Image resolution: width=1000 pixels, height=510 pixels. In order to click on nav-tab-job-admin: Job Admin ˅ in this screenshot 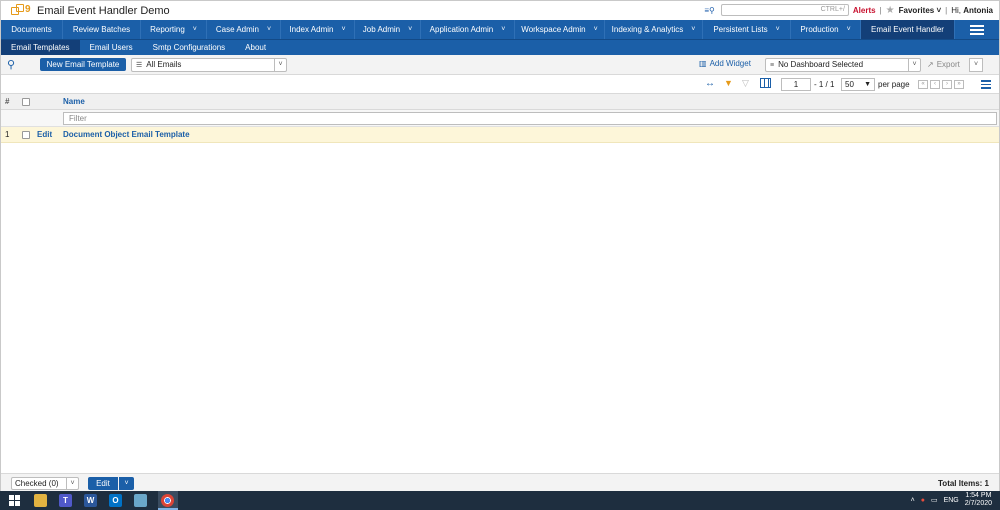, I will do `click(388, 29)`.